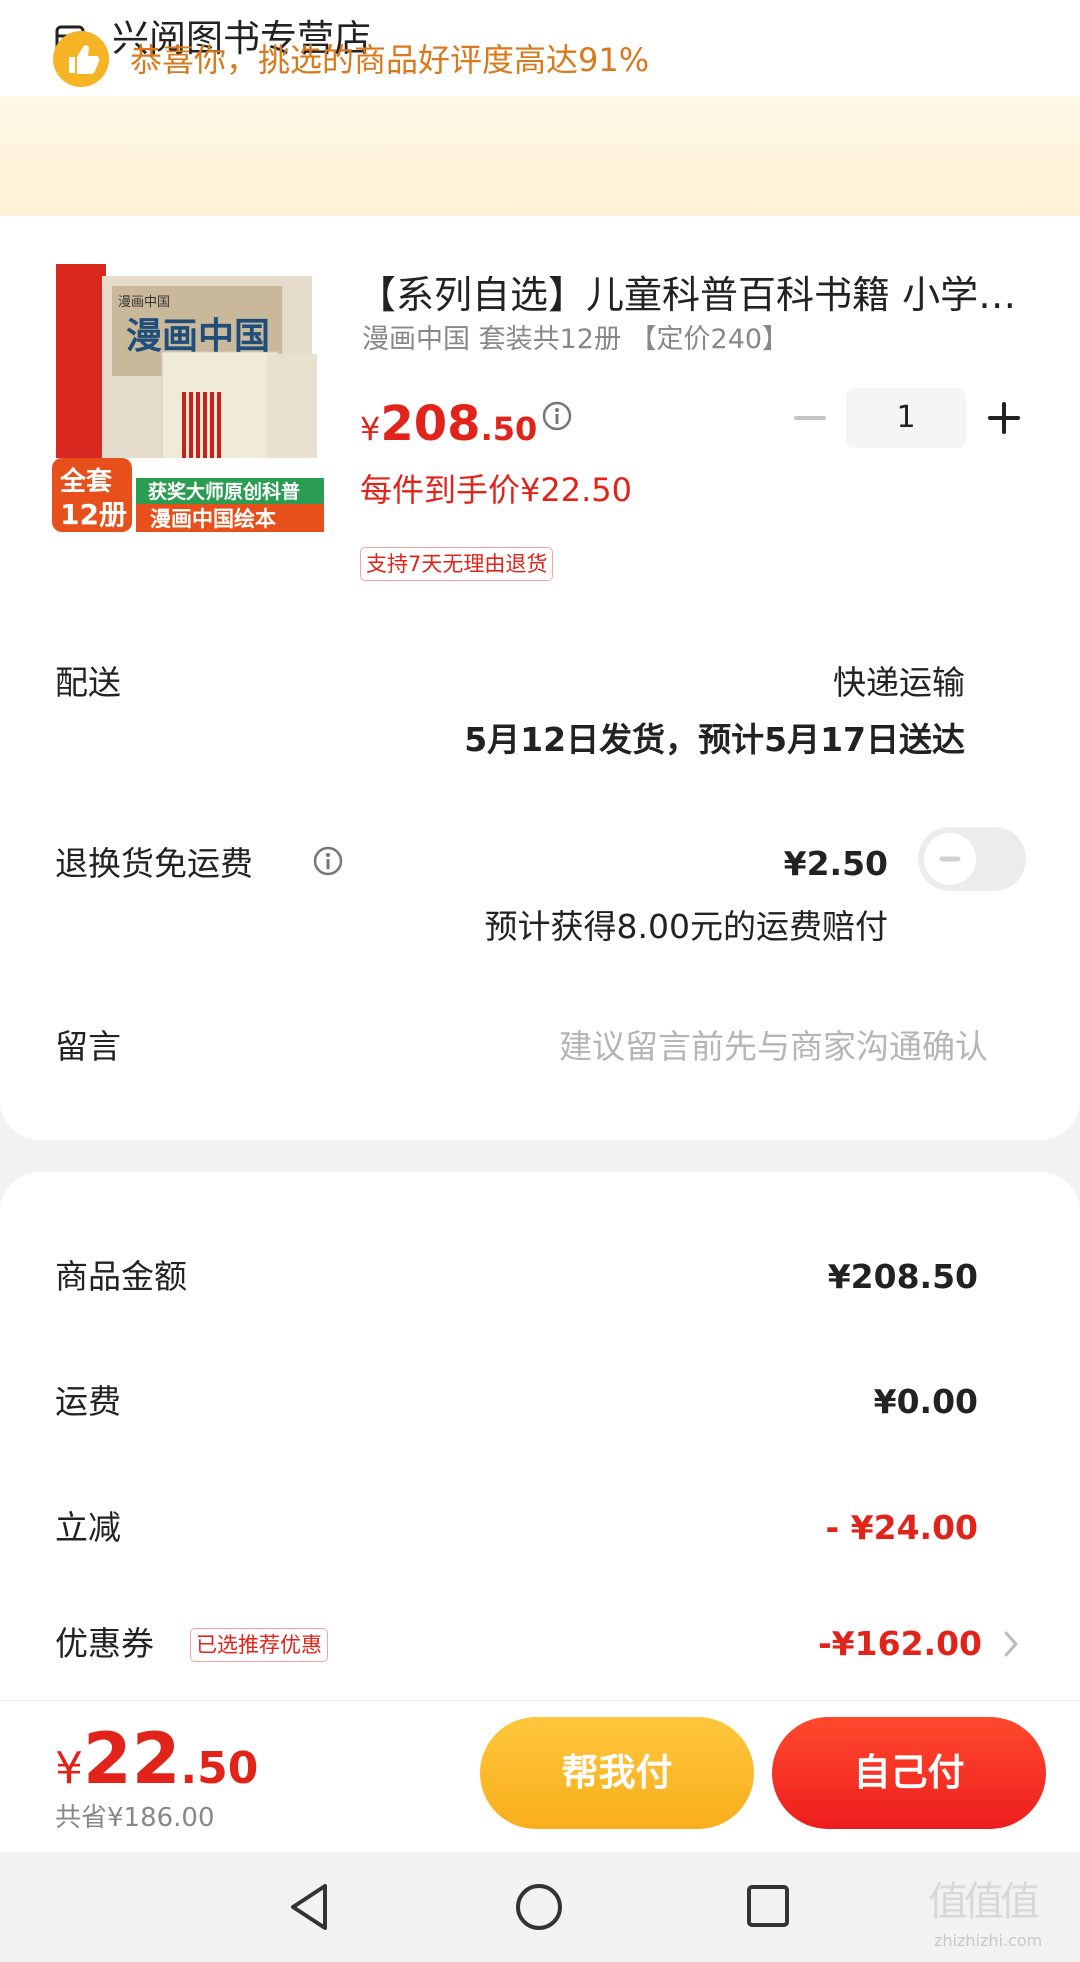 The width and height of the screenshot is (1080, 1962). Describe the element at coordinates (1004, 418) in the screenshot. I see `quantity-increase-button` at that location.